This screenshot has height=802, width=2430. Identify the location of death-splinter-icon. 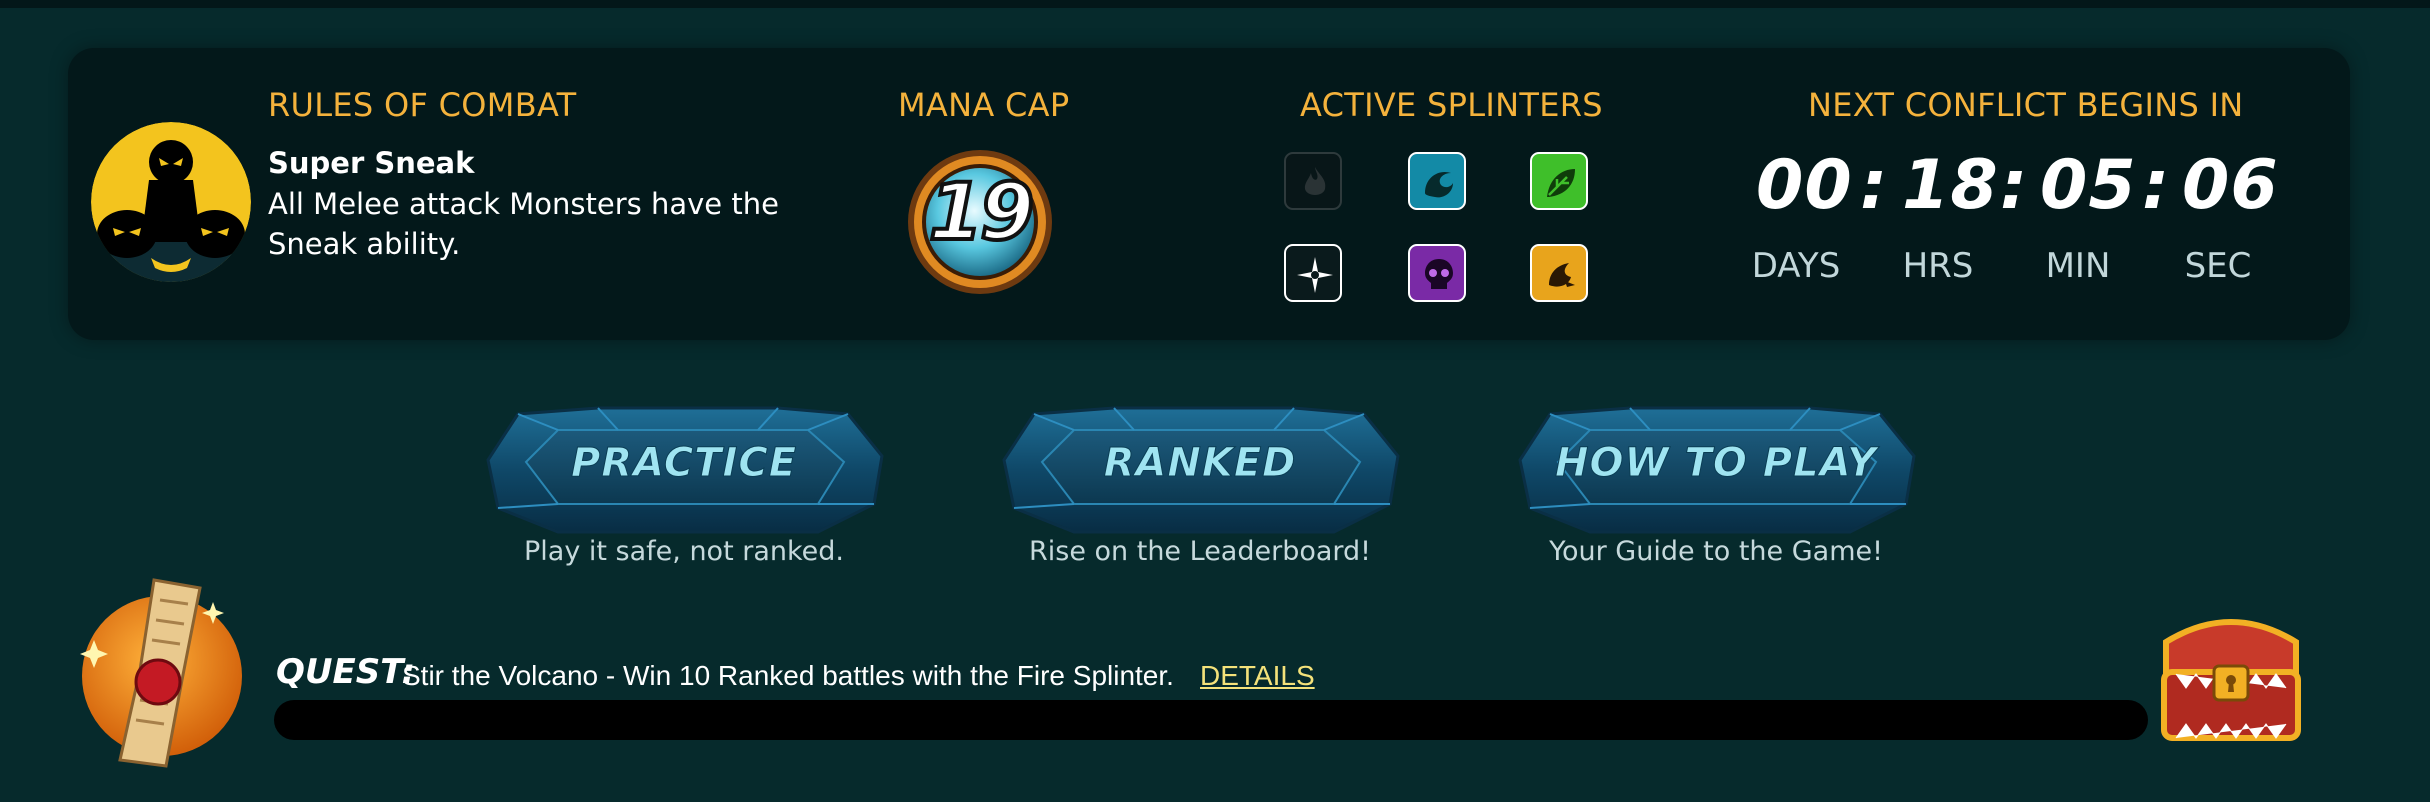
(1437, 273).